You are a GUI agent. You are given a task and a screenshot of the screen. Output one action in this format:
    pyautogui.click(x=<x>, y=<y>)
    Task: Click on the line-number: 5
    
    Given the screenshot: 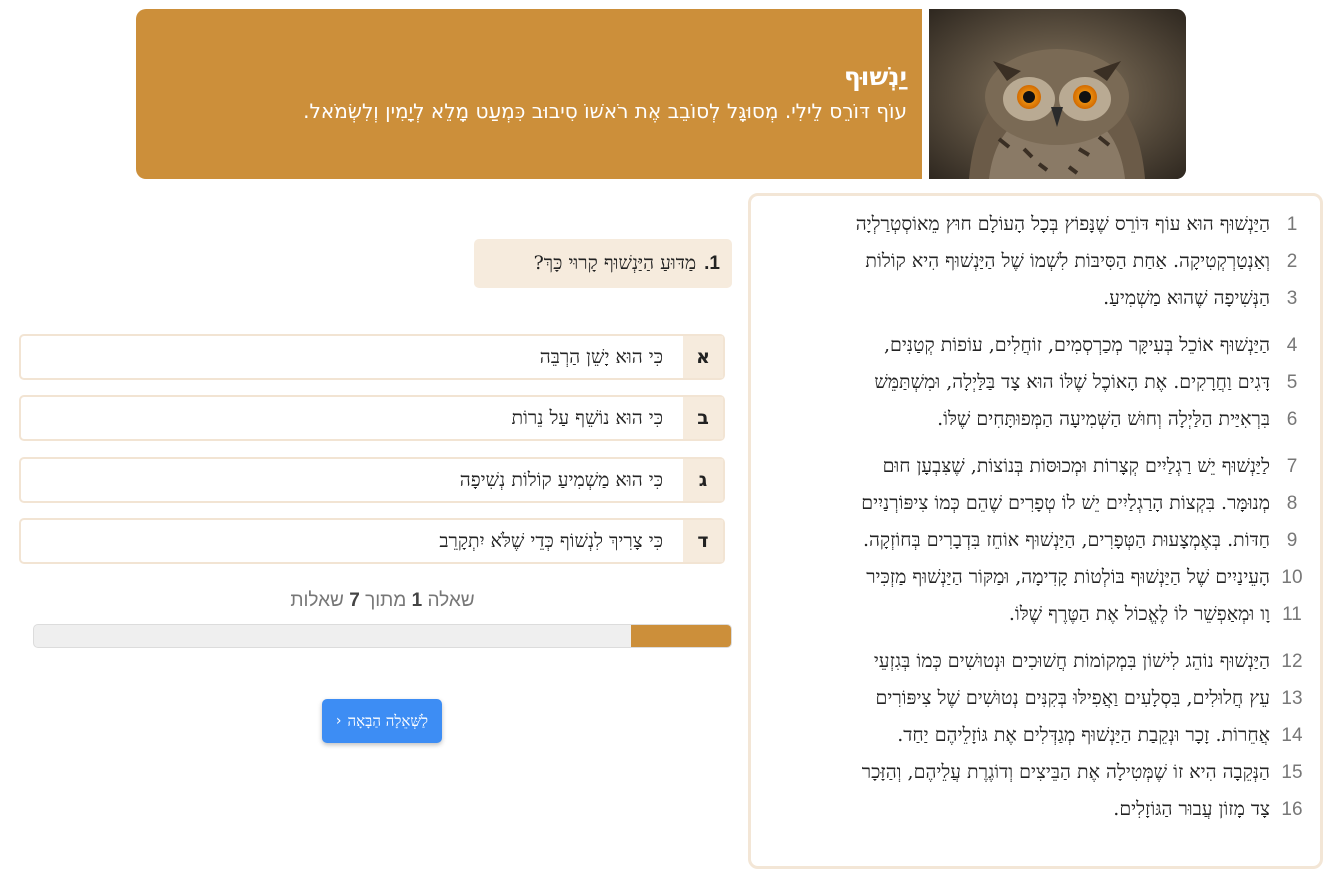 What is the action you would take?
    pyautogui.click(x=1292, y=382)
    